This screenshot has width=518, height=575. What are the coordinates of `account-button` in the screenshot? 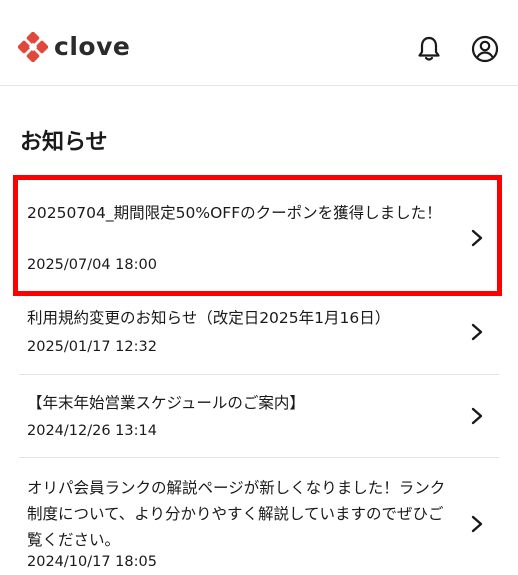 It's located at (485, 49).